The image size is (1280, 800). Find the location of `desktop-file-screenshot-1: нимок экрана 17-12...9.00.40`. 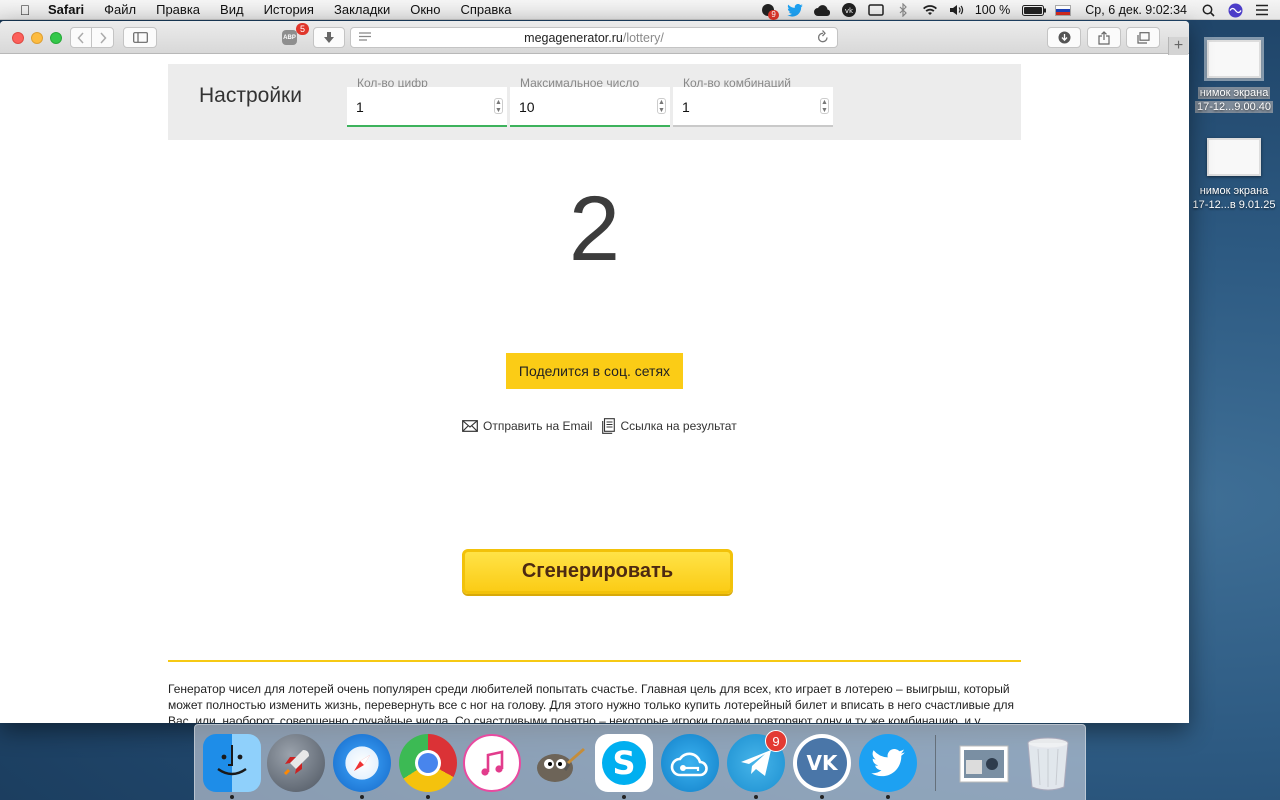

desktop-file-screenshot-1: нимок экрана 17-12...9.00.40 is located at coordinates (1234, 75).